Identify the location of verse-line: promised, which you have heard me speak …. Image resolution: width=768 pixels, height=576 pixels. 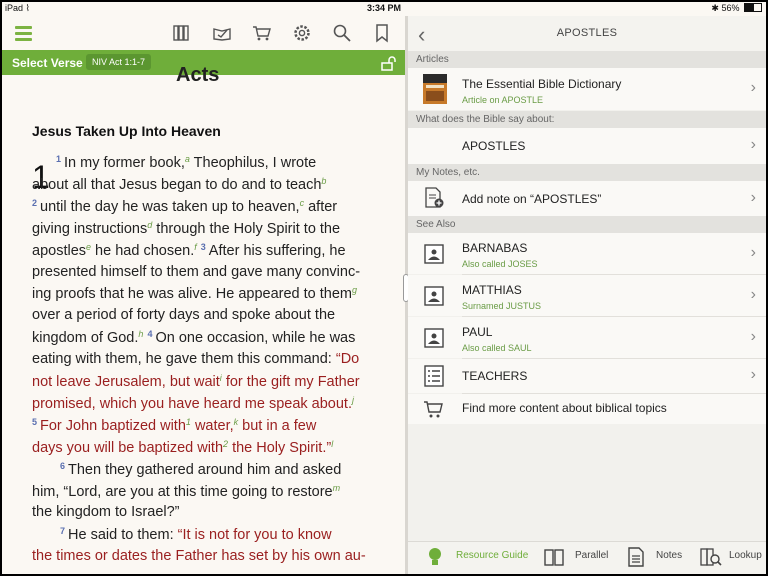
(193, 406).